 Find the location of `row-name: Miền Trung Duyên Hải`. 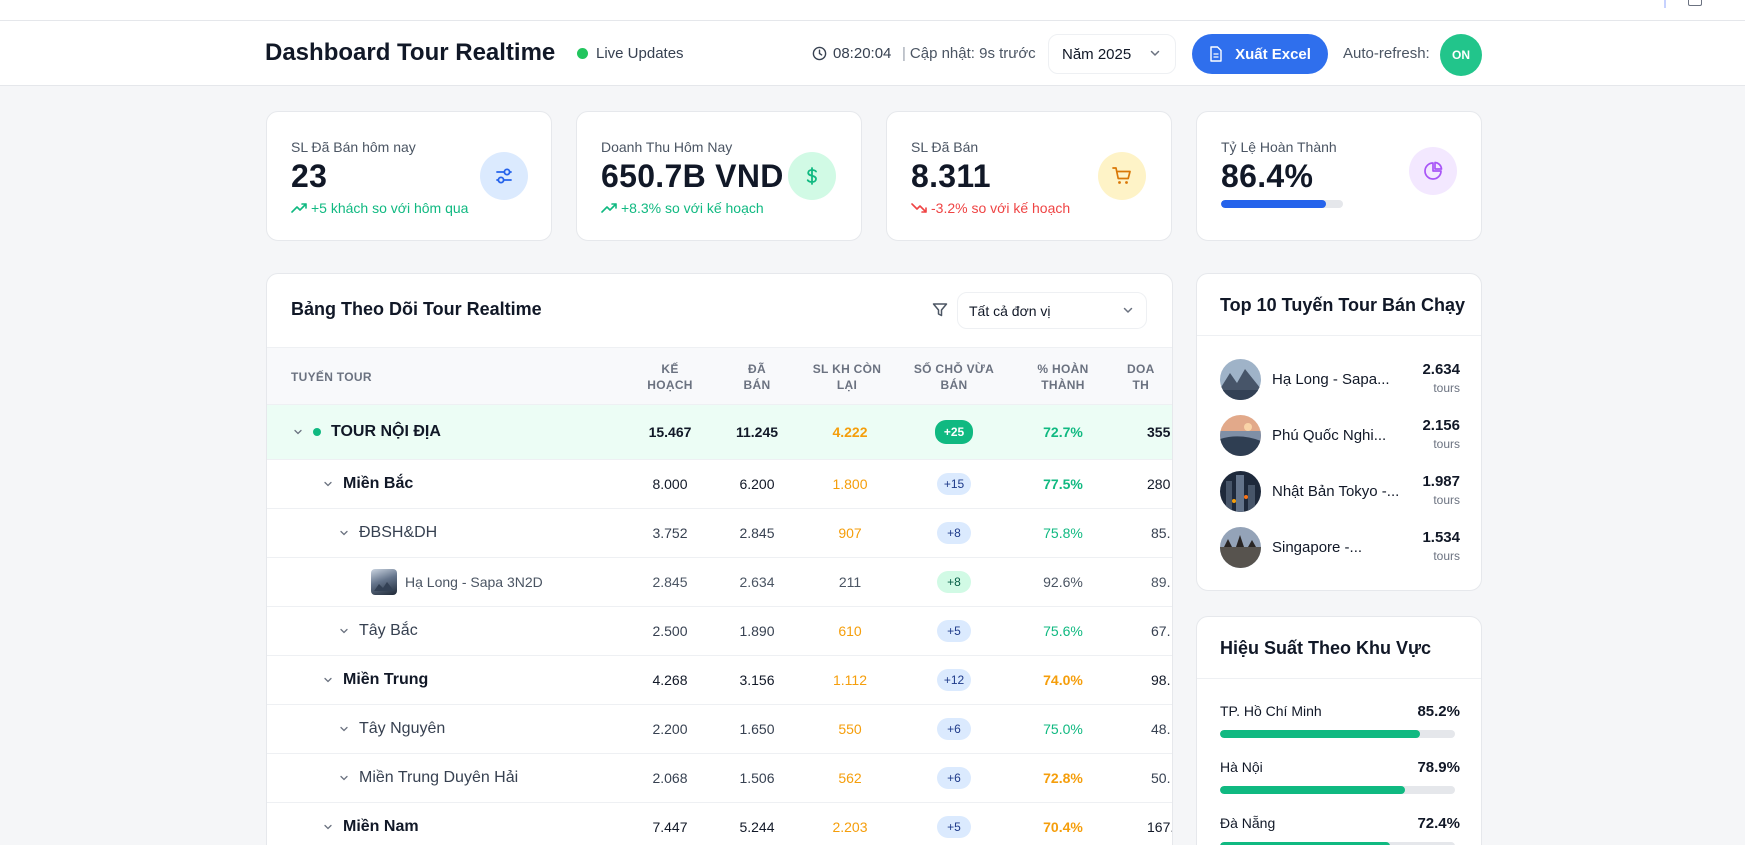

row-name: Miền Trung Duyên Hải is located at coordinates (439, 777).